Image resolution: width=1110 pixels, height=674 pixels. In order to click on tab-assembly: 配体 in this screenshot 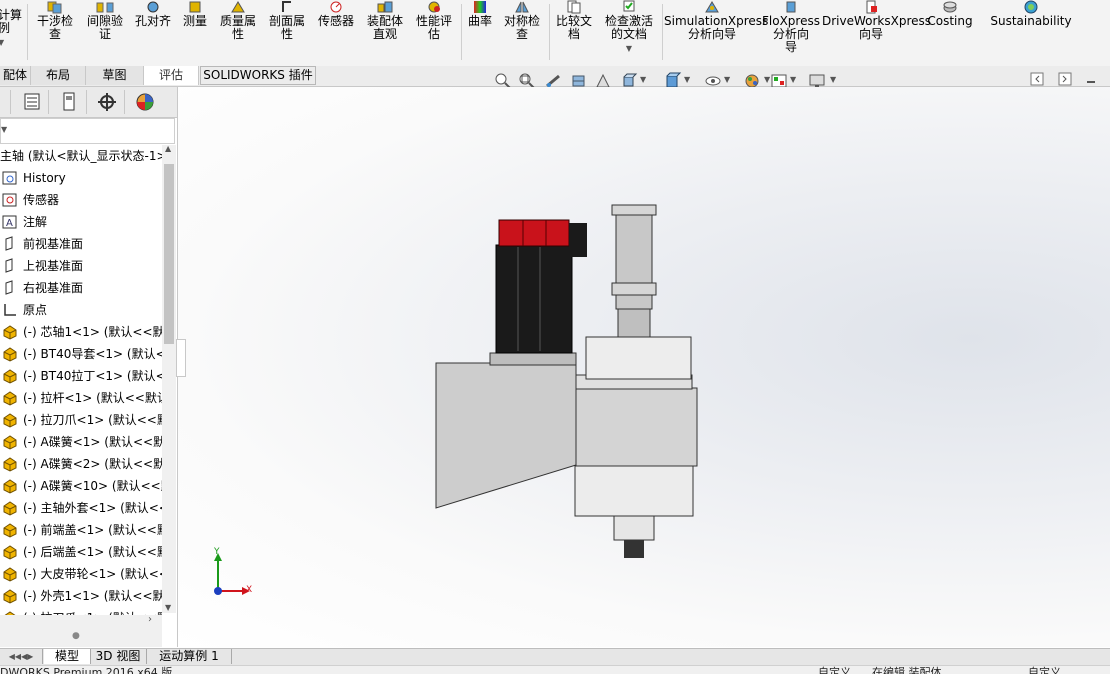, I will do `click(15, 75)`.